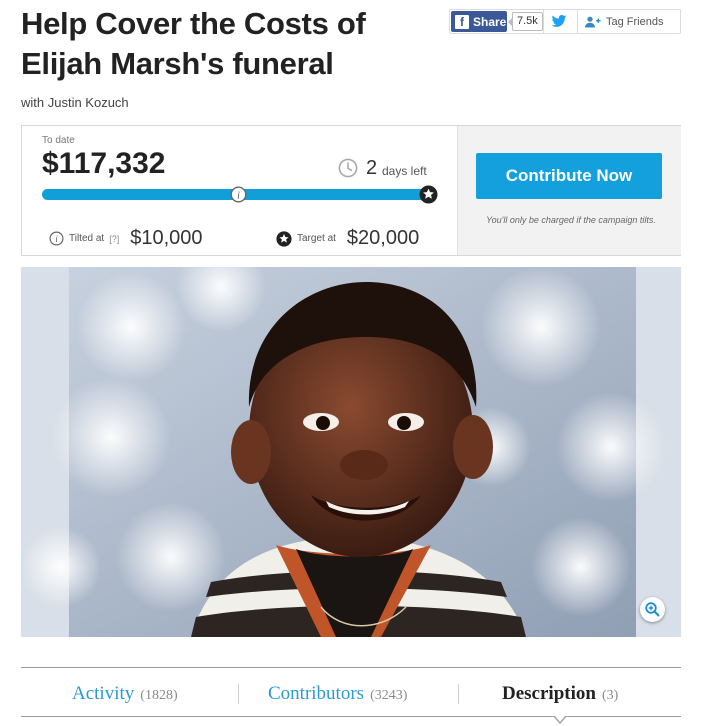 The width and height of the screenshot is (720, 726). I want to click on tilt-marker-icon: i, so click(238, 194).